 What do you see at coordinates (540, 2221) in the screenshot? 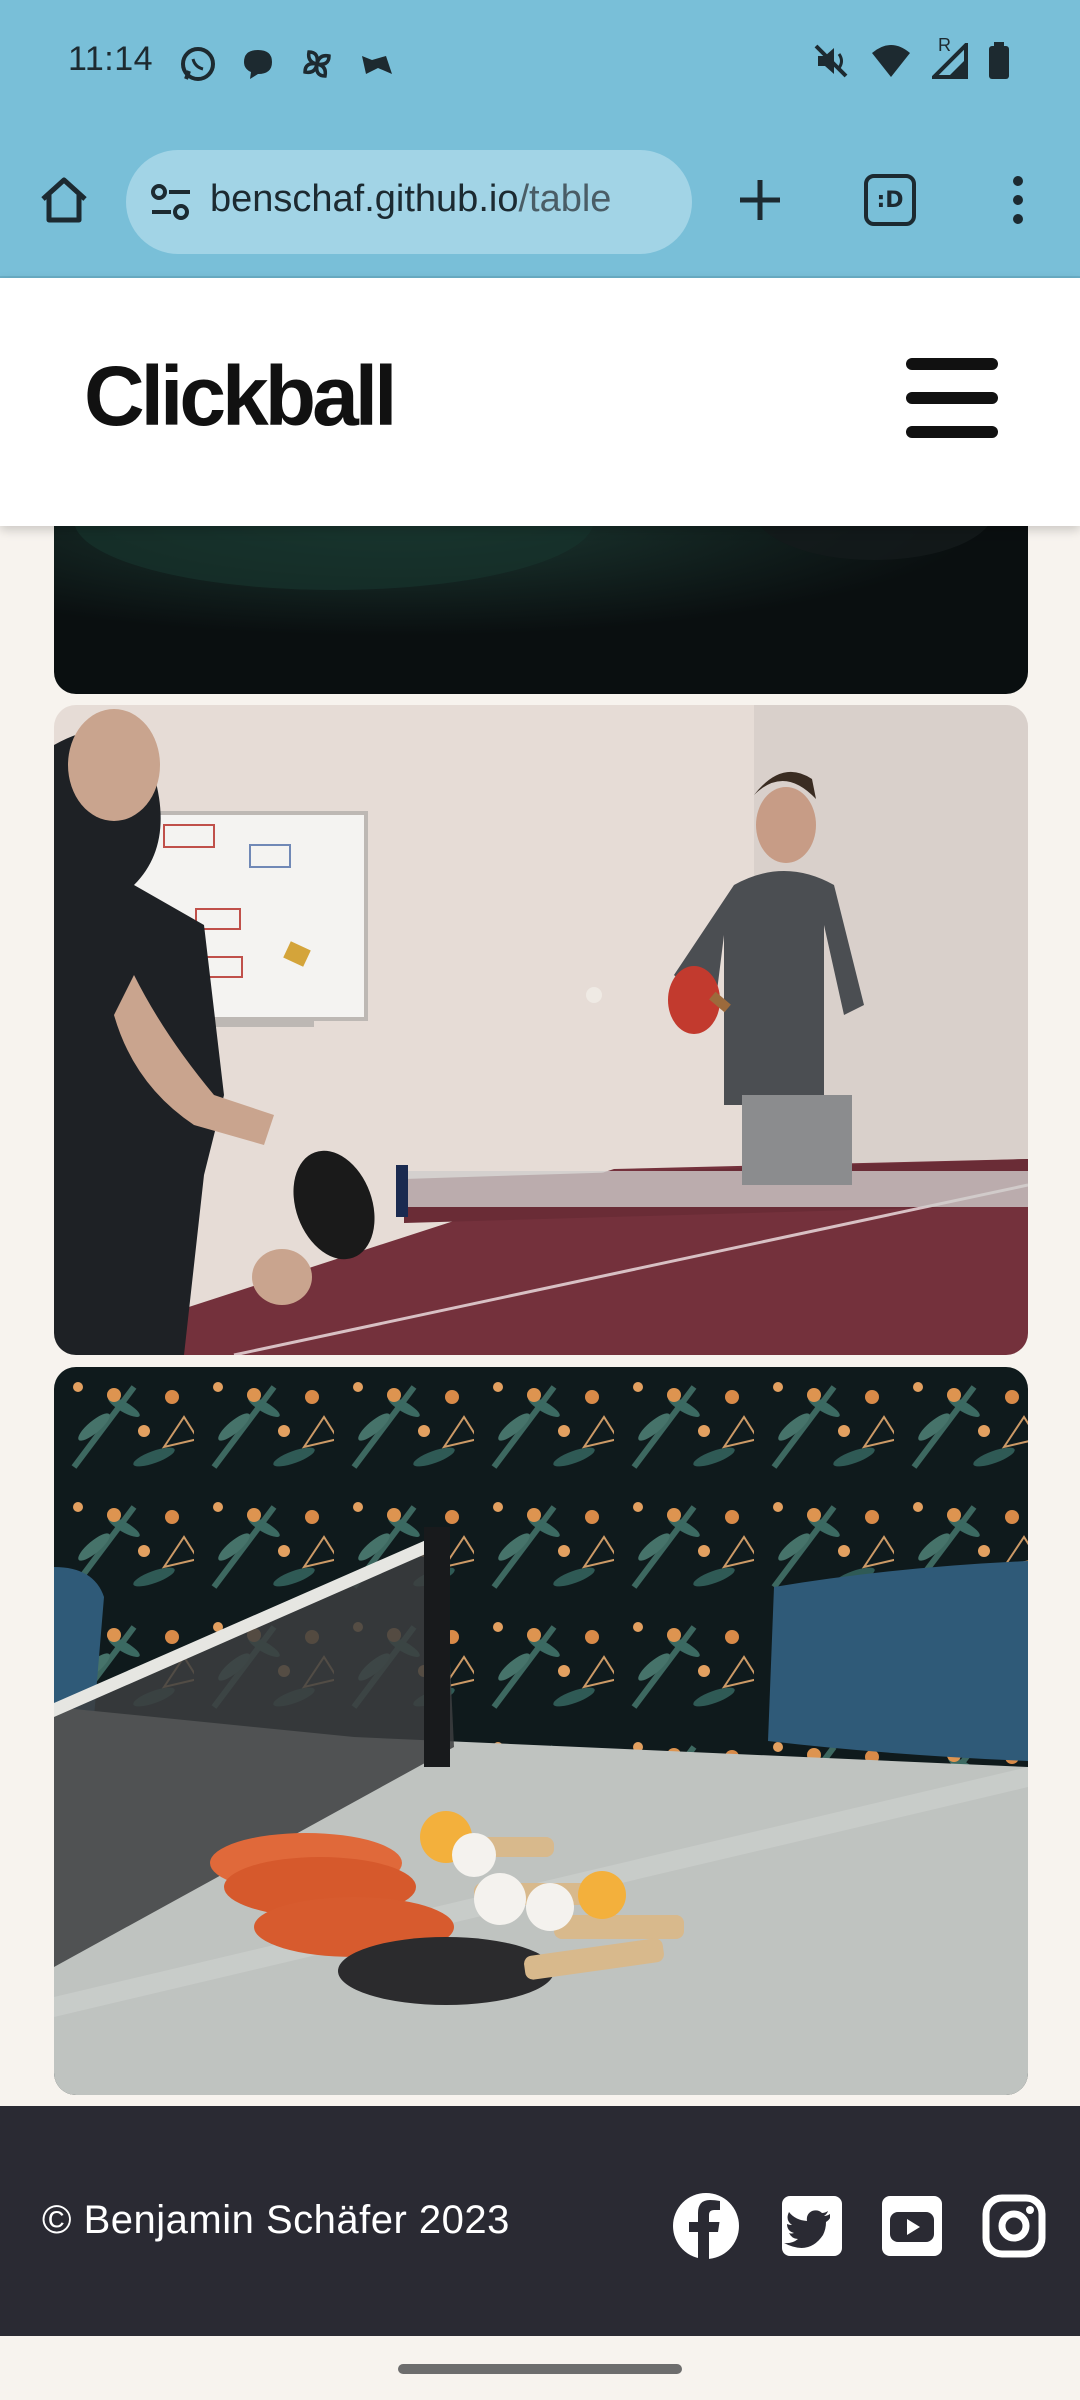
I see `site-footer: © Benjamin Schäfer 2023` at bounding box center [540, 2221].